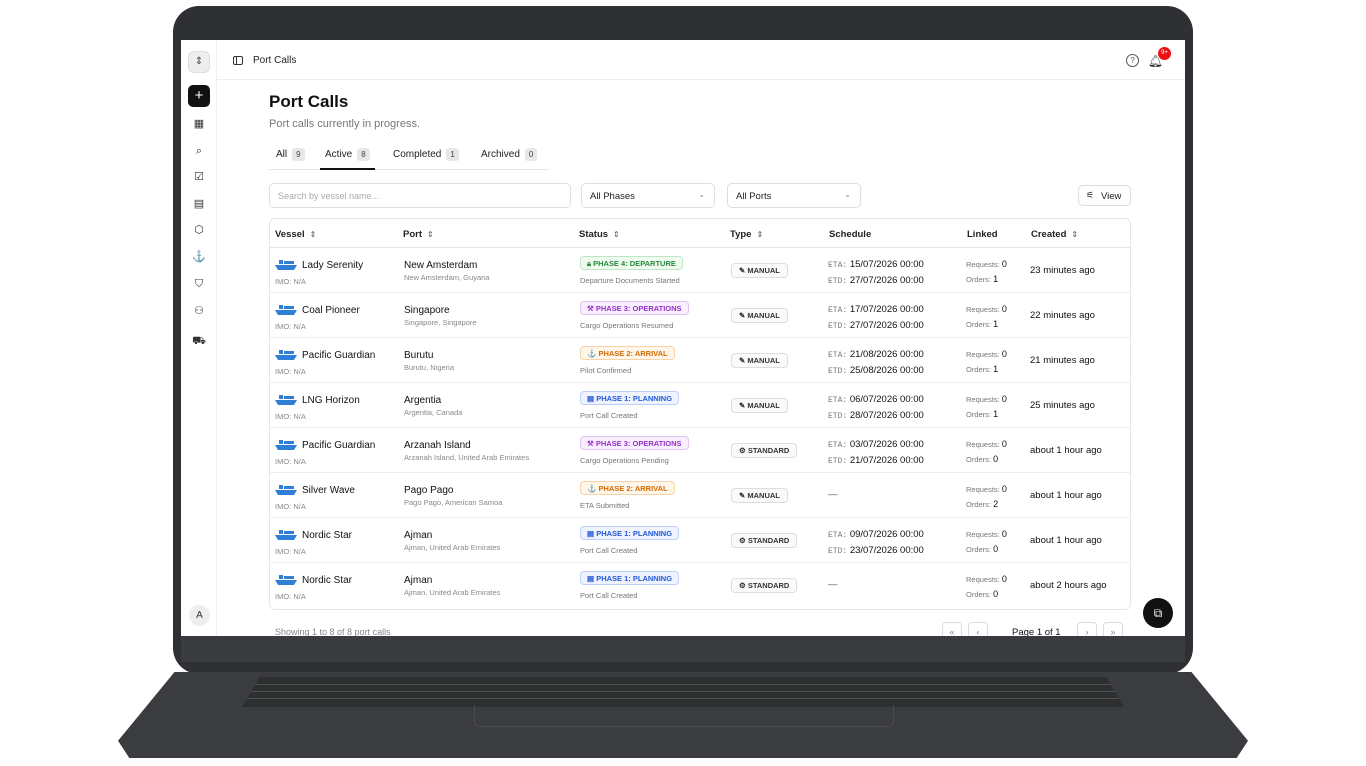 The width and height of the screenshot is (1366, 766). Describe the element at coordinates (199, 124) in the screenshot. I see `dashboard-icon: ▦` at that location.